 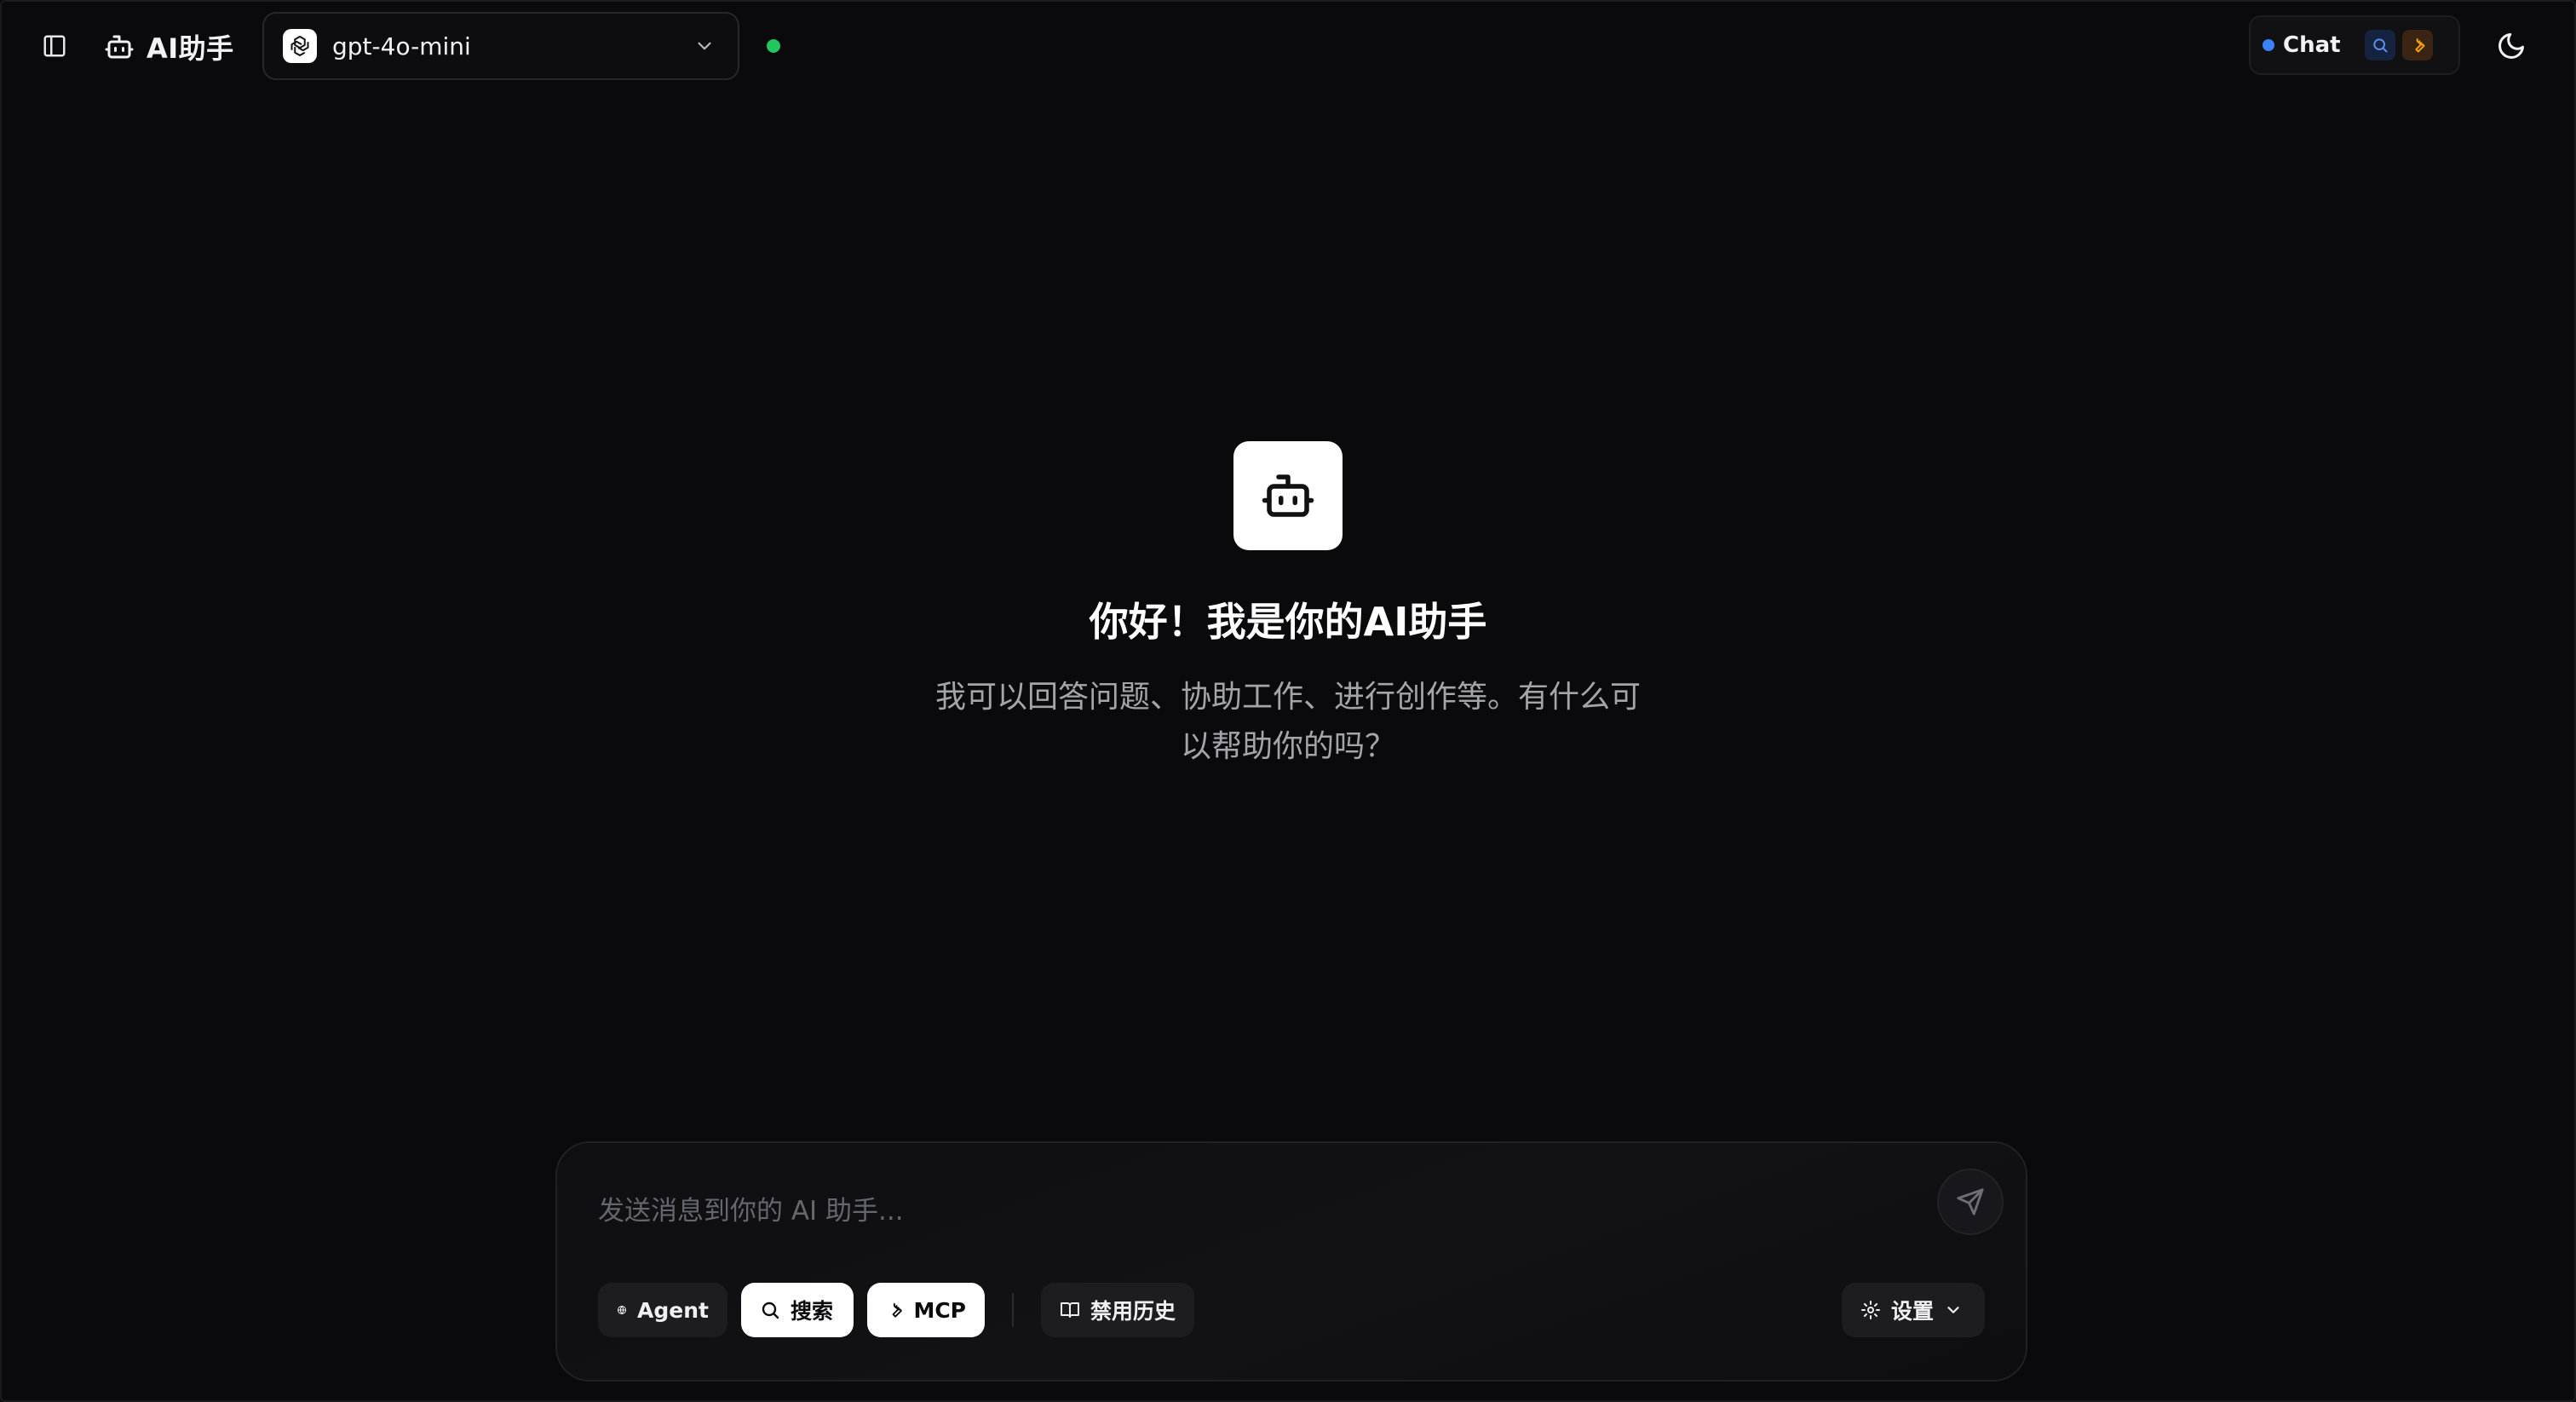 I want to click on brand: AI助手, so click(x=169, y=46).